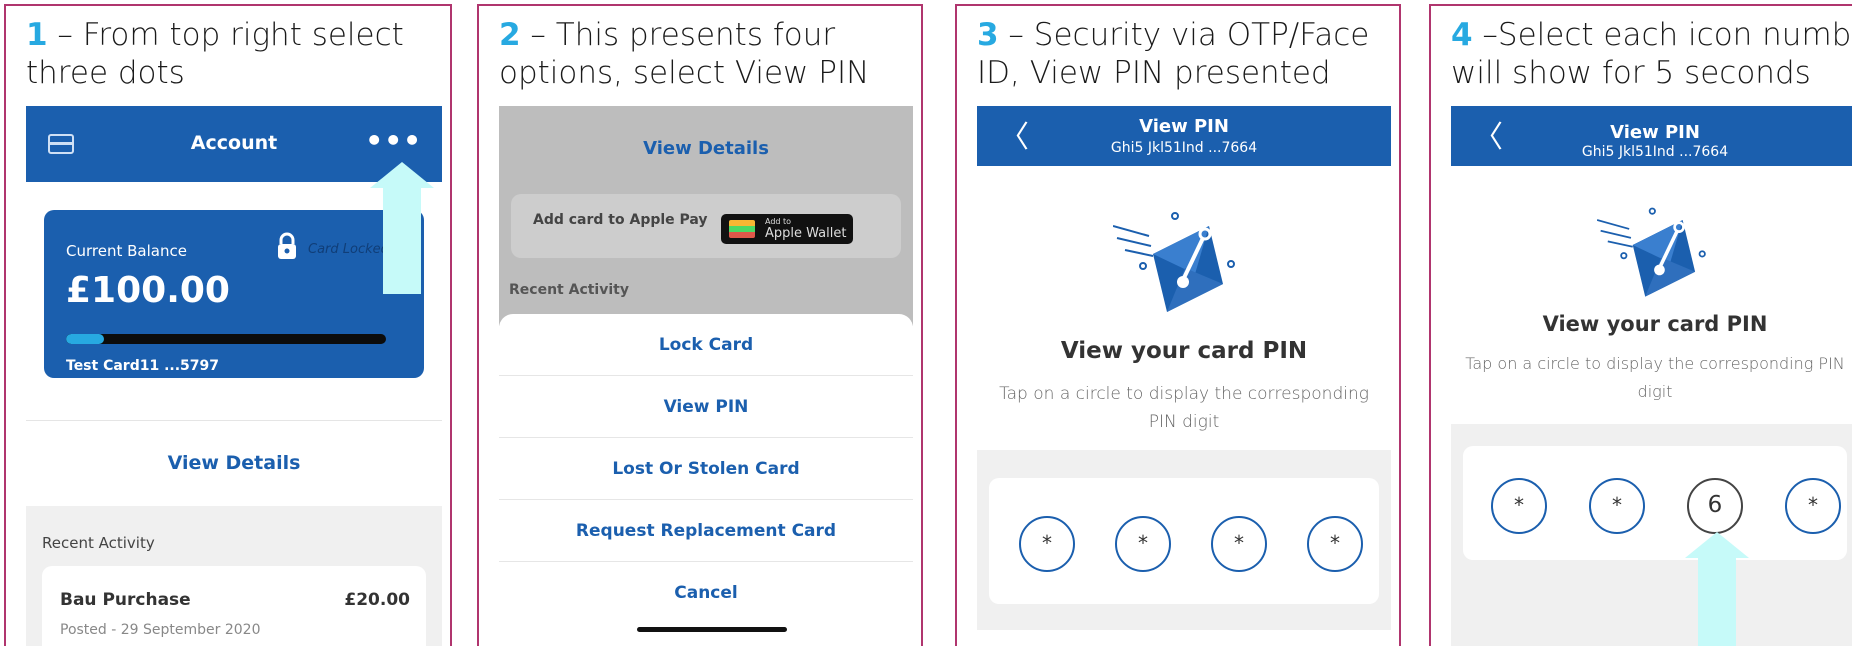  Describe the element at coordinates (226, 339) in the screenshot. I see `balance-progress-bar` at that location.